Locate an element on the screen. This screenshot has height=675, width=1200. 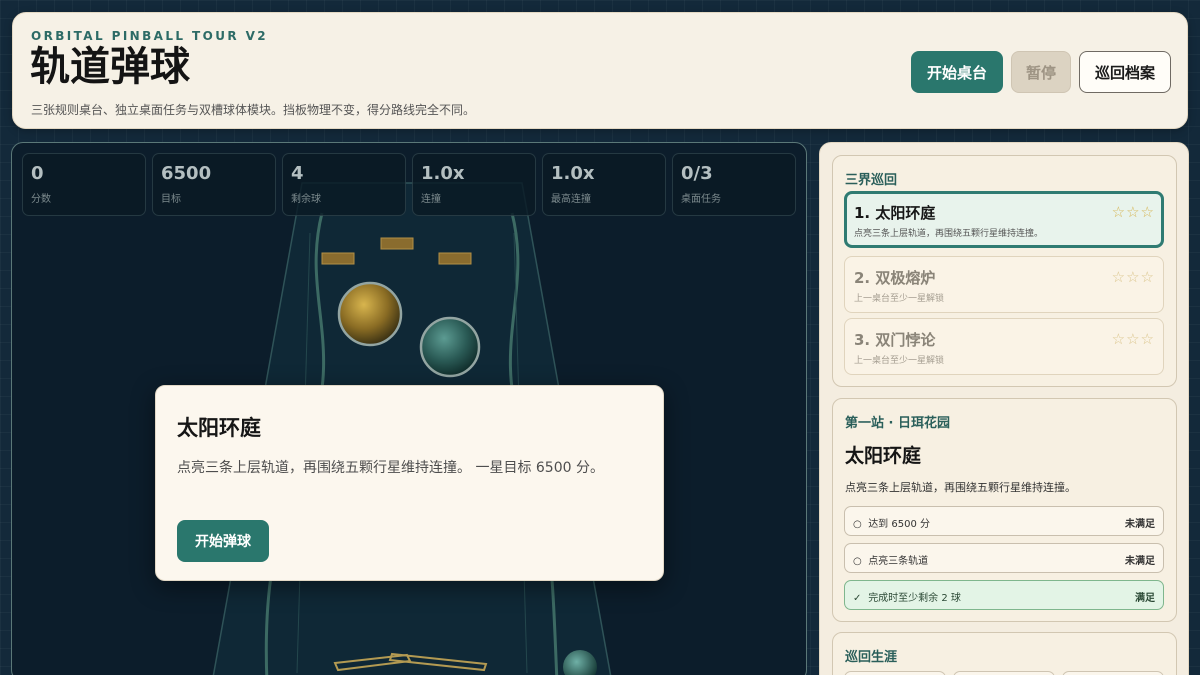
modal-description: 点亮三条上层轨道，再围绕五颗行星维持连撞。 一星目标 6500 分。 is located at coordinates (390, 468).